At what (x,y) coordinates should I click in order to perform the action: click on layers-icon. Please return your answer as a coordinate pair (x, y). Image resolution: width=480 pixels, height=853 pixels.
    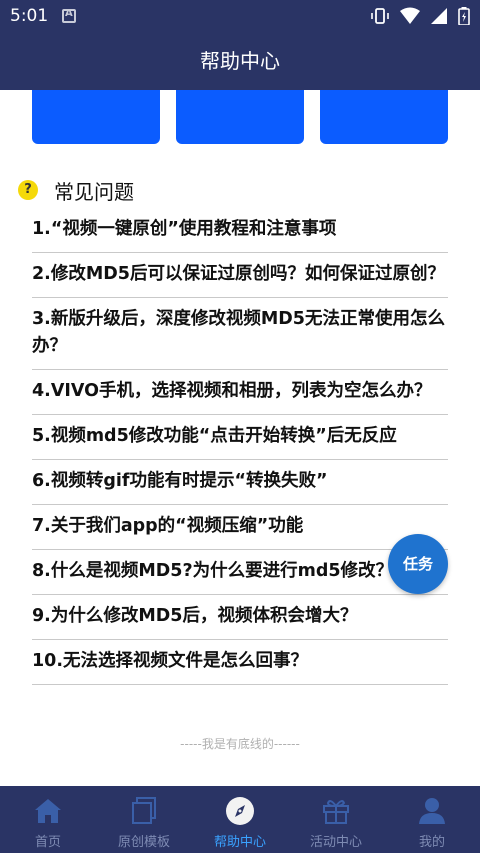
    Looking at the image, I should click on (144, 810).